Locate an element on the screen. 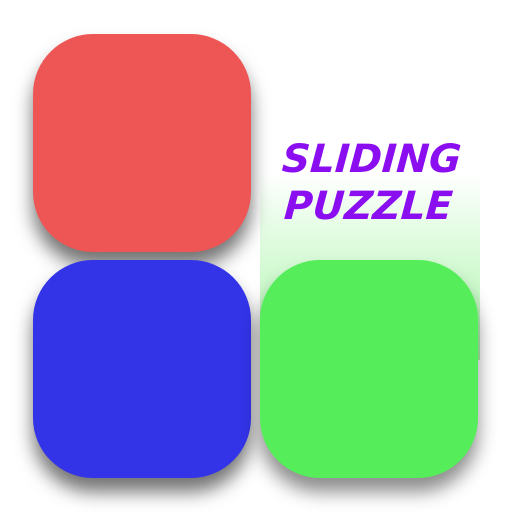 The height and width of the screenshot is (512, 512). title-line-1: SLIDING is located at coordinates (371, 159).